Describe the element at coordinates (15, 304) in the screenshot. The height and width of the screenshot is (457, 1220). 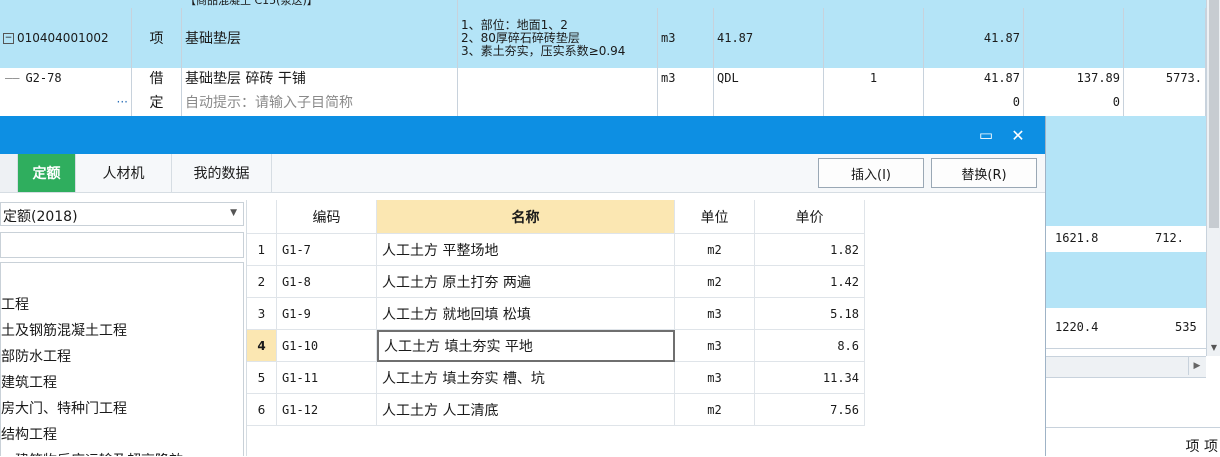
I see `tree-item-0: 工程` at that location.